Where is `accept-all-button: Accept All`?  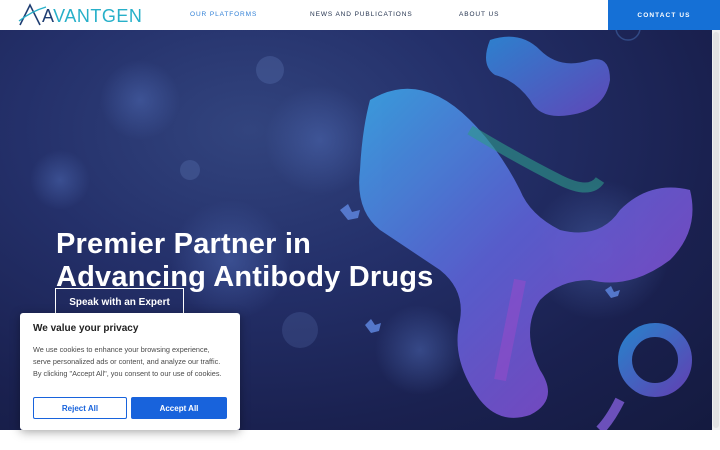 accept-all-button: Accept All is located at coordinates (179, 408).